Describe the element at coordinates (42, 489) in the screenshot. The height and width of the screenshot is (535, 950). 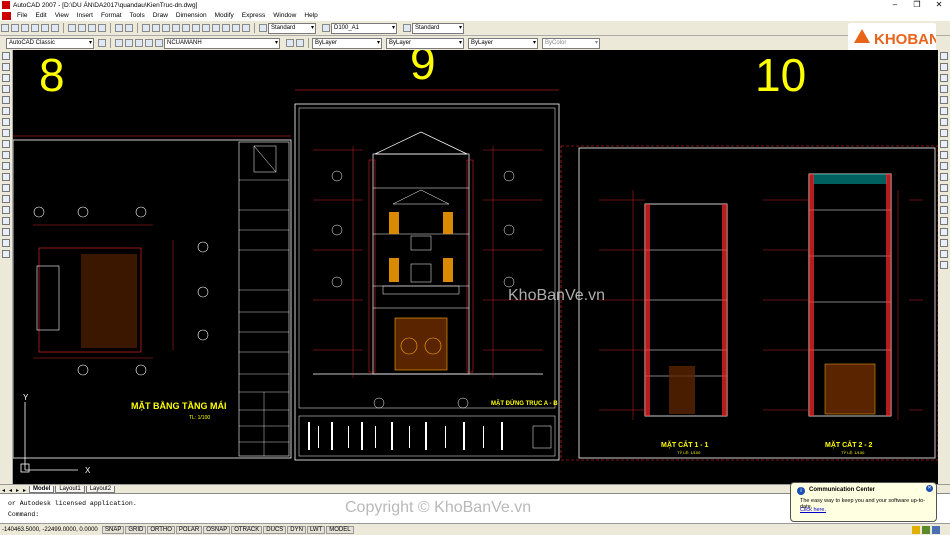
I see `tab-model: Model` at that location.